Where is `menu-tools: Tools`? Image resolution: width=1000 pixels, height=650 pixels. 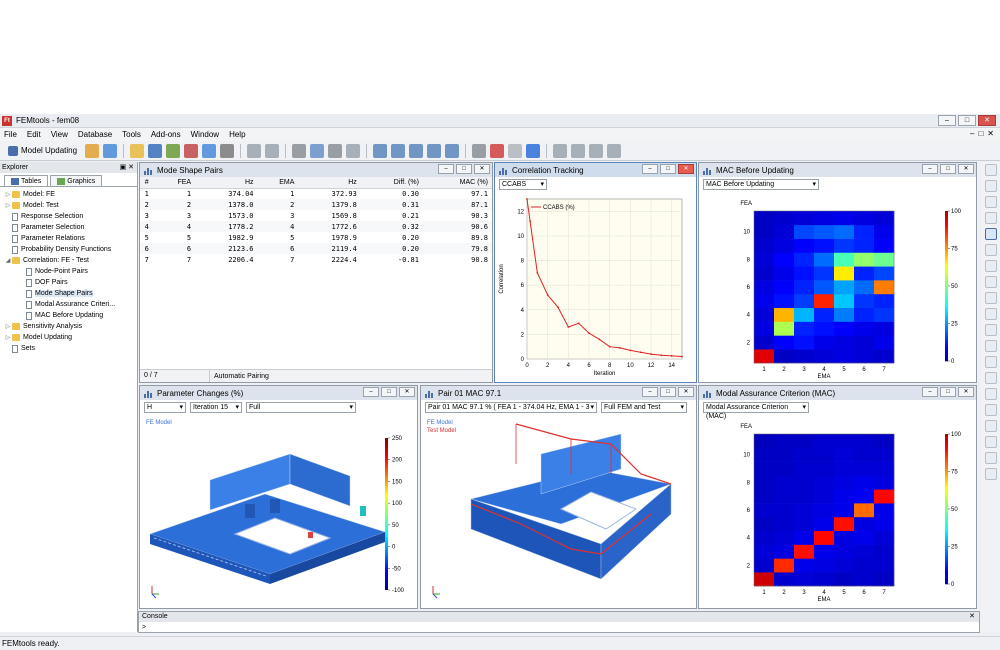
menu-tools: Tools is located at coordinates (131, 134).